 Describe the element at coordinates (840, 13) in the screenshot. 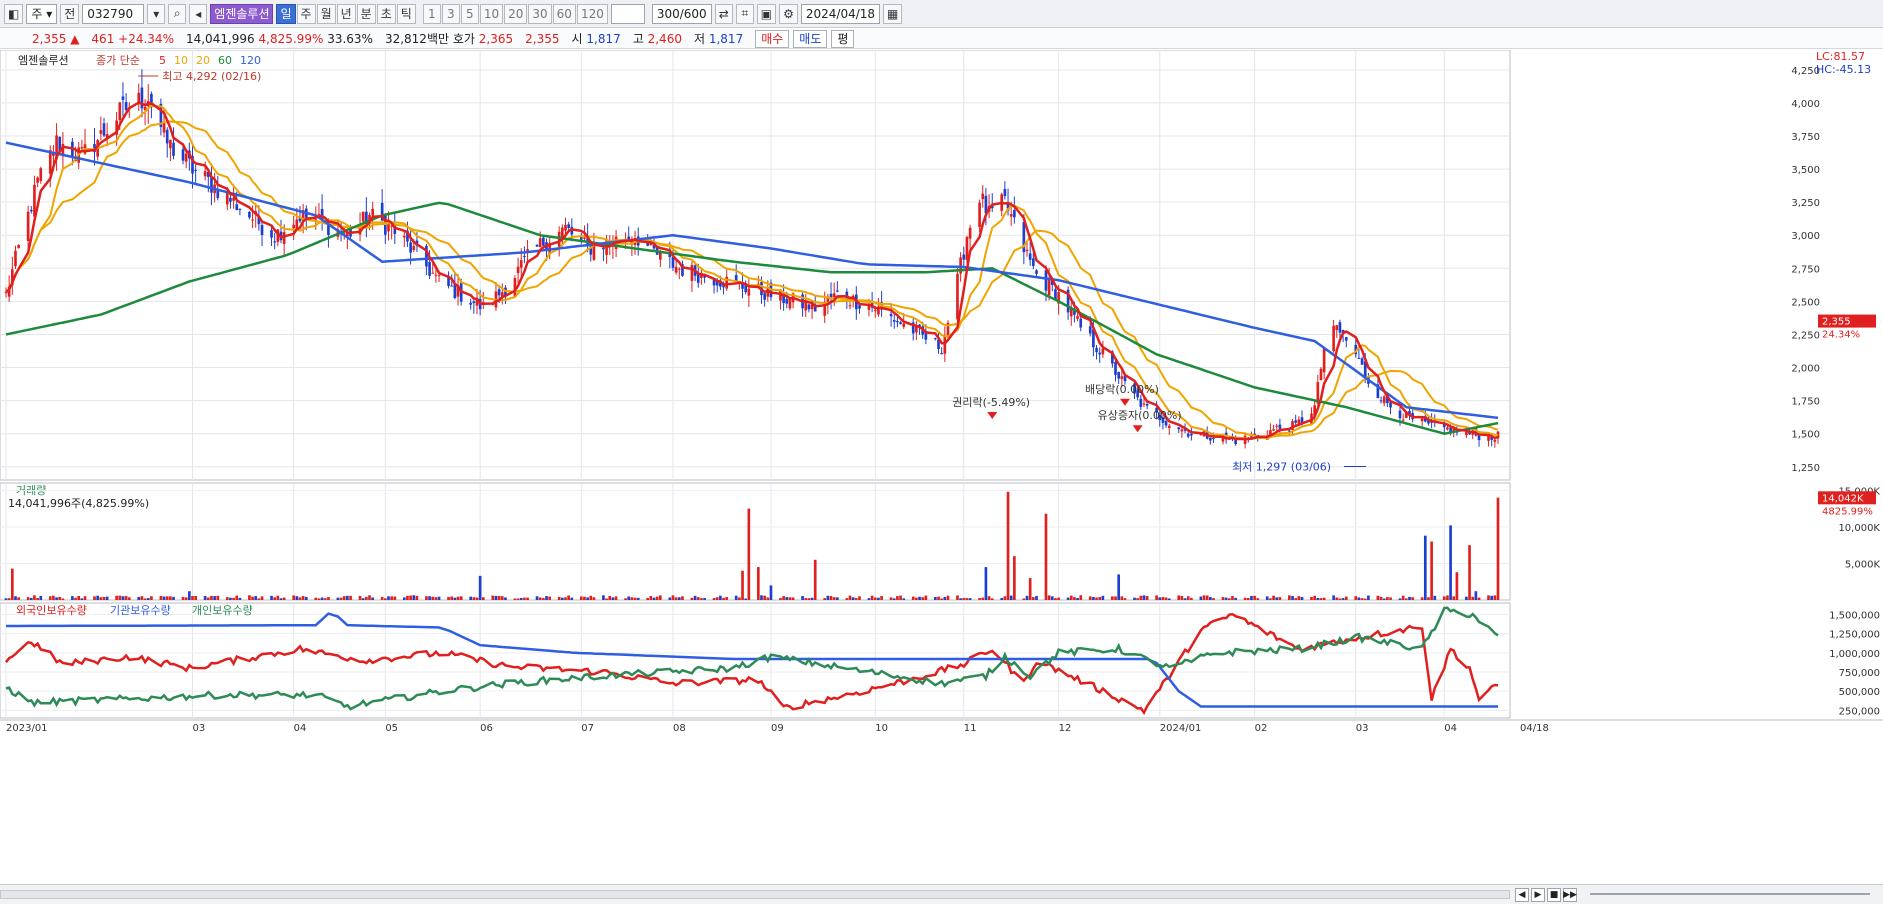

I see `date-input: 2024/04/18` at that location.